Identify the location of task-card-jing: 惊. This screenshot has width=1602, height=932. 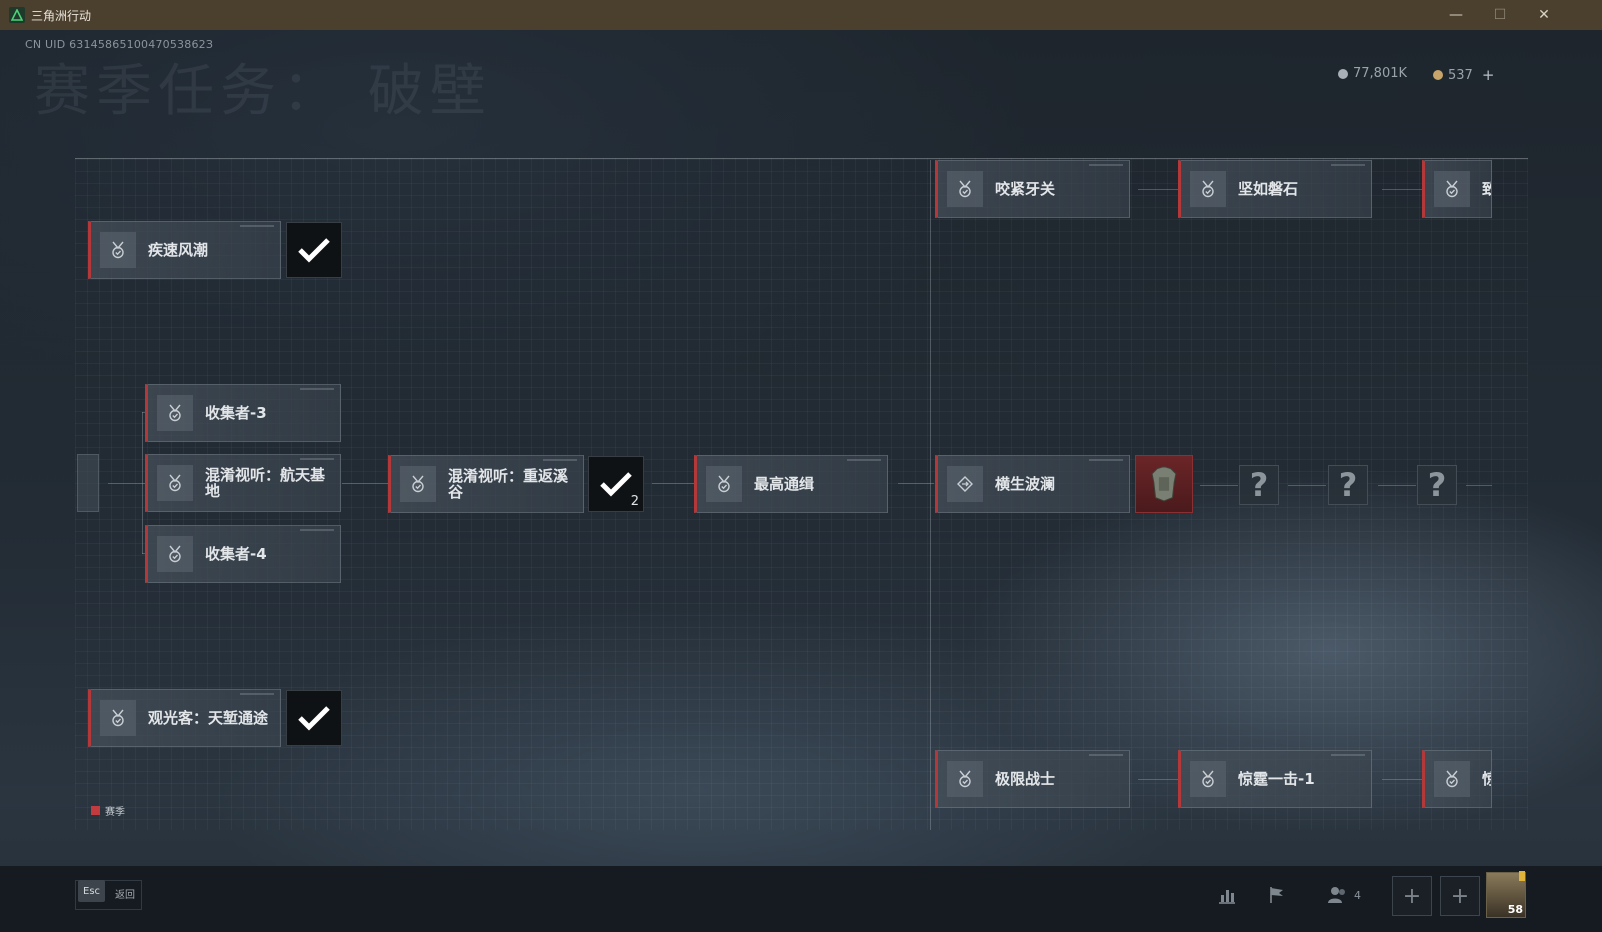
(1457, 779).